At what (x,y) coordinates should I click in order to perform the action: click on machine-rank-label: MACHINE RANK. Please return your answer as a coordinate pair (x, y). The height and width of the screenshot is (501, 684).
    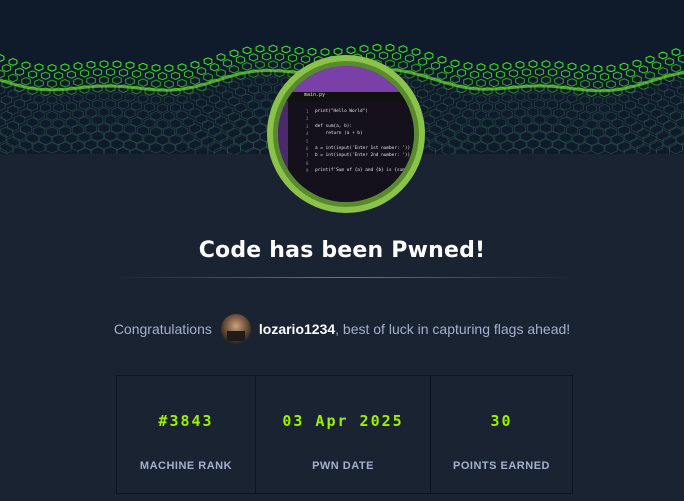
    Looking at the image, I should click on (186, 466).